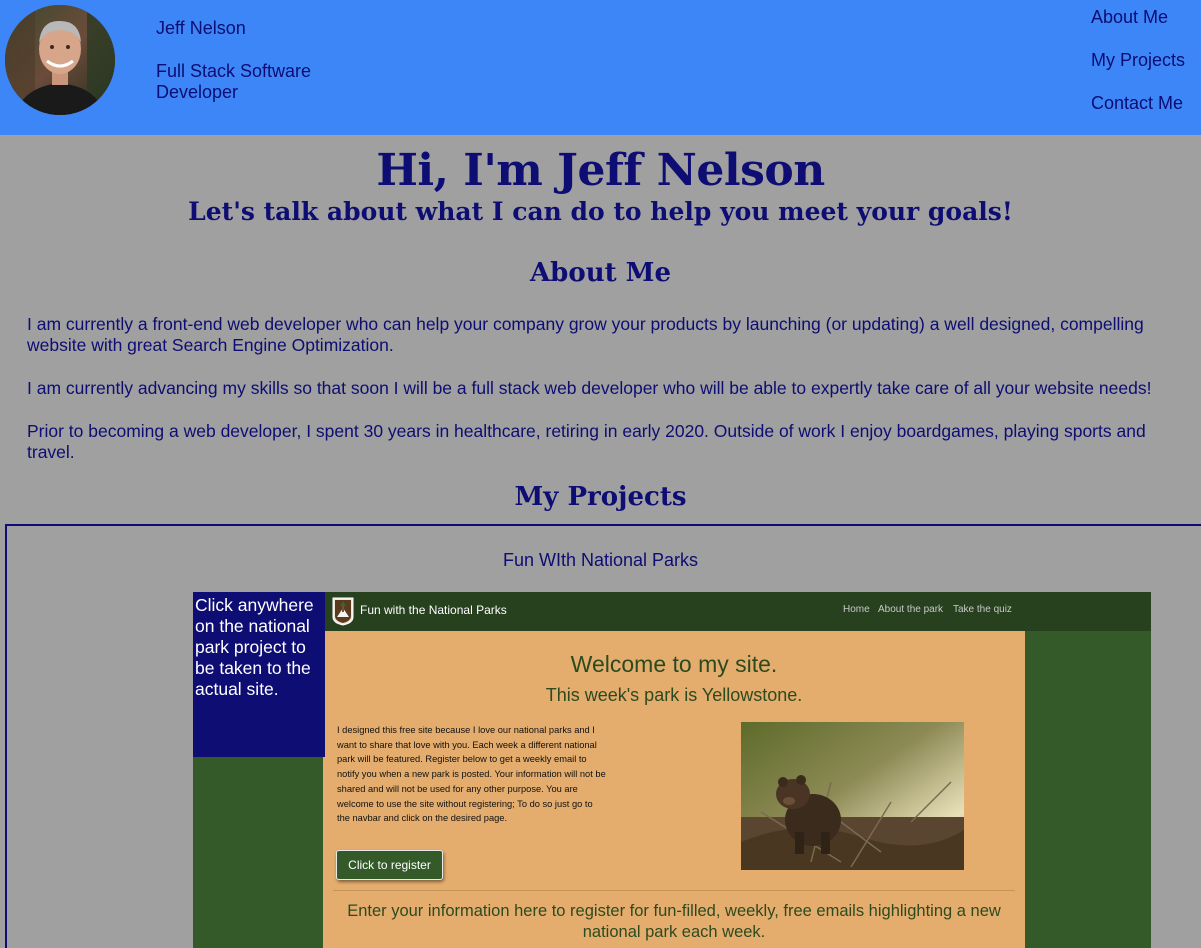 The height and width of the screenshot is (948, 1201). Describe the element at coordinates (600, 560) in the screenshot. I see `project-title: Fun WIth National Parks` at that location.